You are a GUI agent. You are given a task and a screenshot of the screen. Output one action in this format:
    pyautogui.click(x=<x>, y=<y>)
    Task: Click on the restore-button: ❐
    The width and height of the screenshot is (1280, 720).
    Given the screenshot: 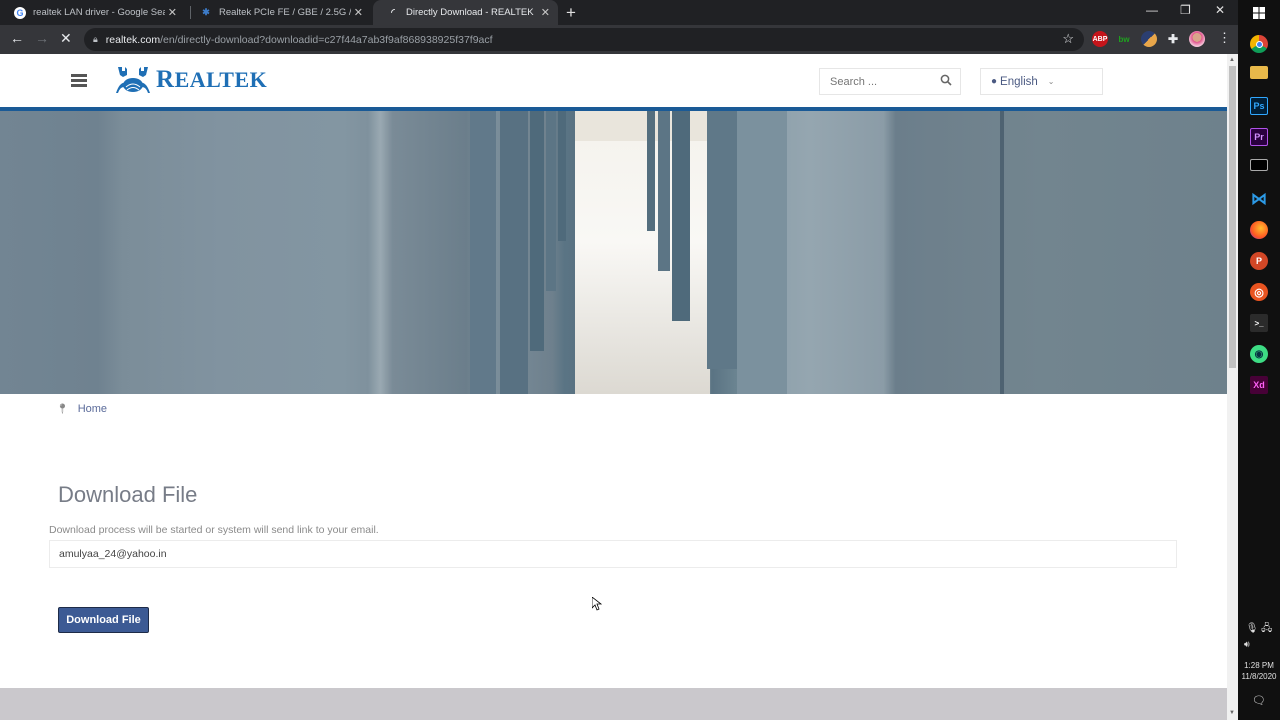 What is the action you would take?
    pyautogui.click(x=1185, y=10)
    